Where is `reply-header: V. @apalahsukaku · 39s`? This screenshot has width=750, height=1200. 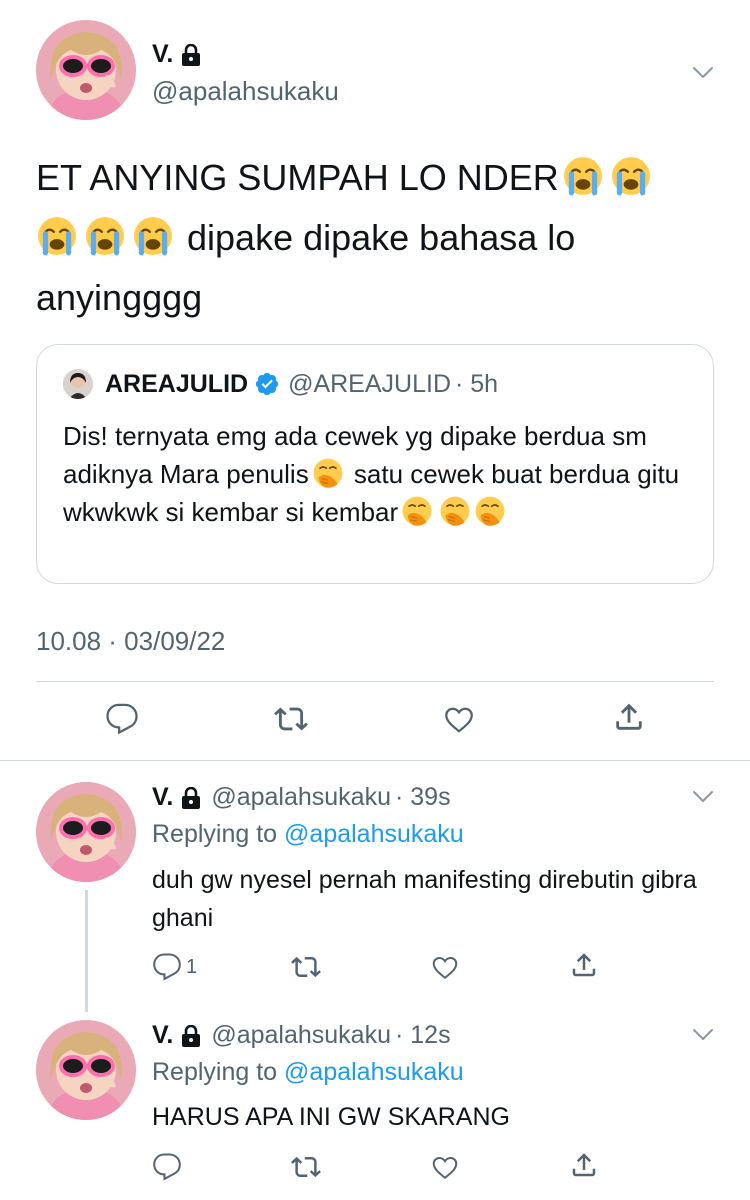
reply-header: V. @apalahsukaku · 39s is located at coordinates (301, 797).